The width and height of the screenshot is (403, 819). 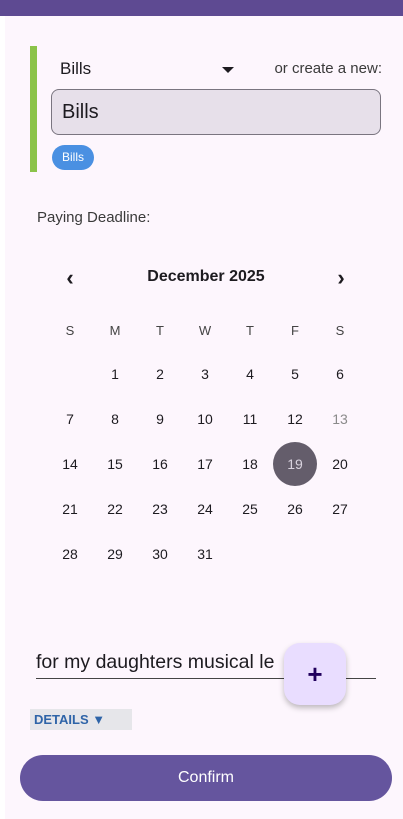 What do you see at coordinates (295, 330) in the screenshot?
I see `weekday-label: F` at bounding box center [295, 330].